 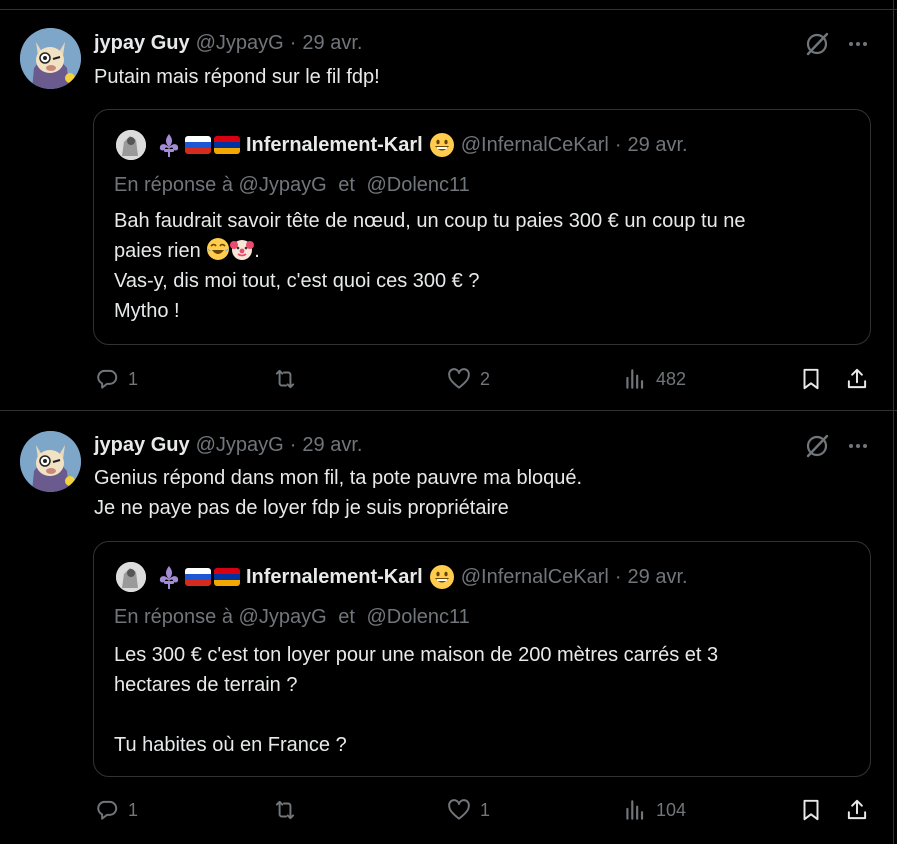 What do you see at coordinates (485, 378) in the screenshot?
I see `like-count: 2` at bounding box center [485, 378].